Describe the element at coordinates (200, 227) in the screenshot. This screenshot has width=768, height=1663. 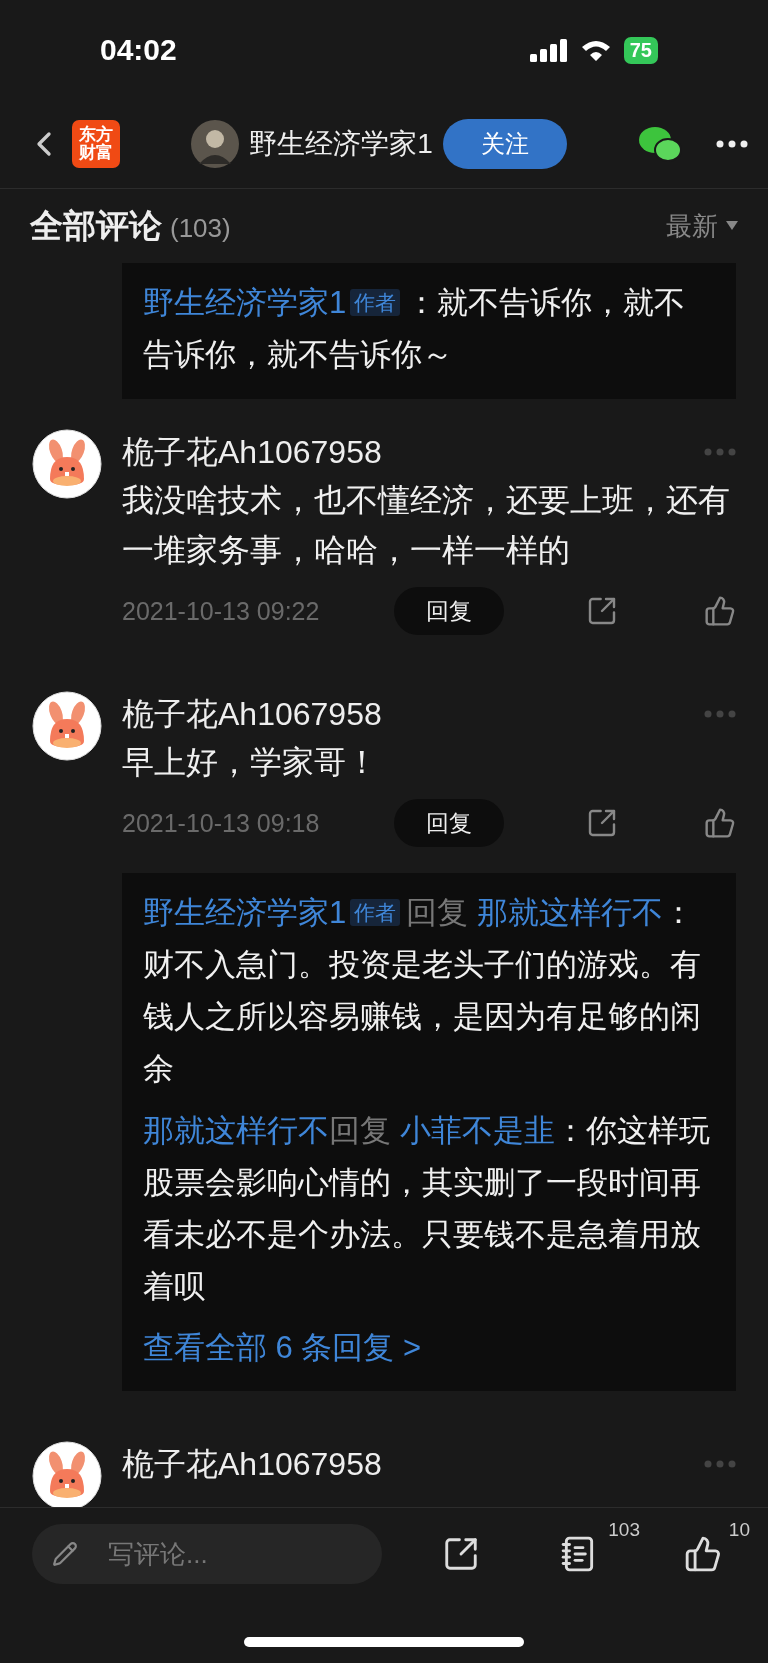
I see `comment-count: (103)` at that location.